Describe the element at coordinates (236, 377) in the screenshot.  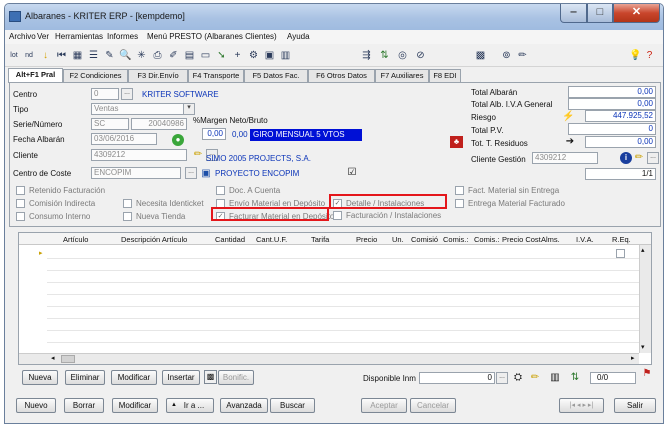
I see `bonific-button: Bonific.` at that location.